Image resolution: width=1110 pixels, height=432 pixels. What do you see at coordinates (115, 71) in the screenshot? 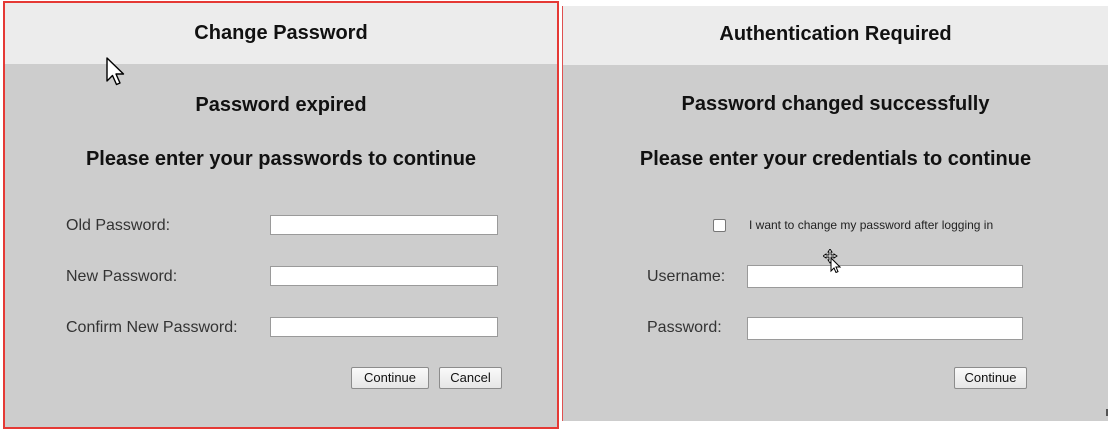
I see `arrow-cursor-icon` at bounding box center [115, 71].